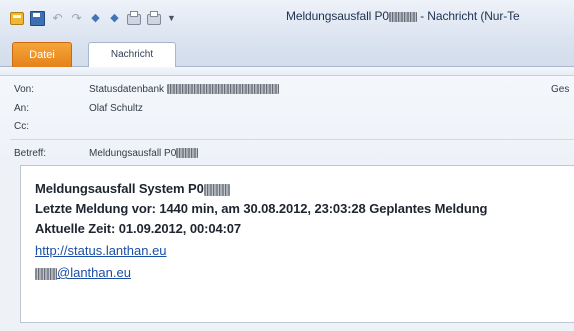 This screenshot has height=331, width=574. I want to click on ribbon-collapsed-strip, so click(287, 71).